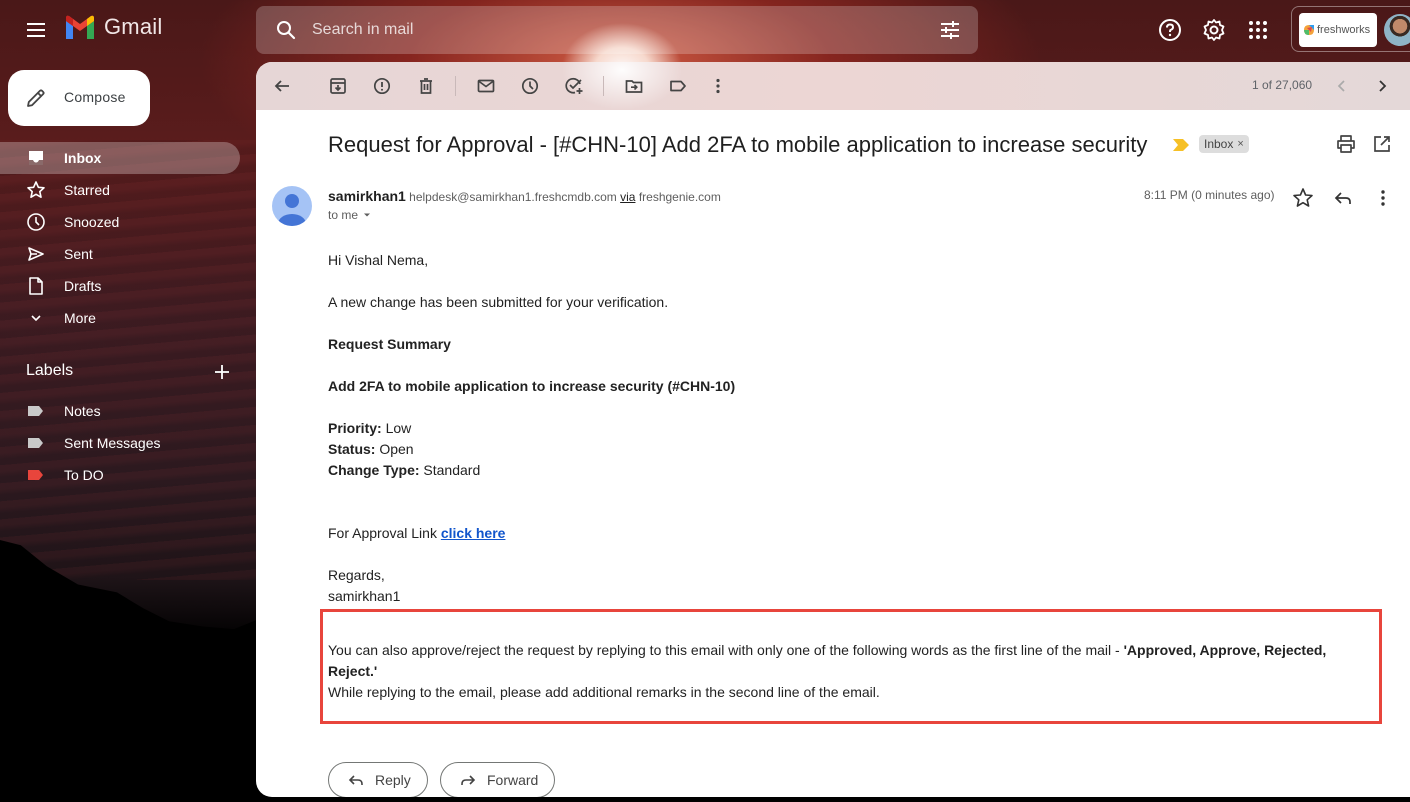 This screenshot has width=1410, height=802. Describe the element at coordinates (120, 222) in the screenshot. I see `sidebar-item-snoozed: Snoozed` at that location.